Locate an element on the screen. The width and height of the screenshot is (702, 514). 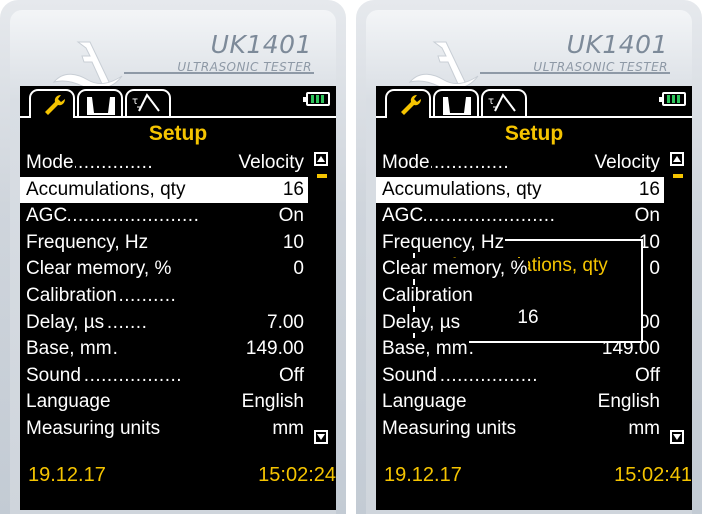
menu-item-clear-memory: ............Clear memory, %0 is located at coordinates (164, 269).